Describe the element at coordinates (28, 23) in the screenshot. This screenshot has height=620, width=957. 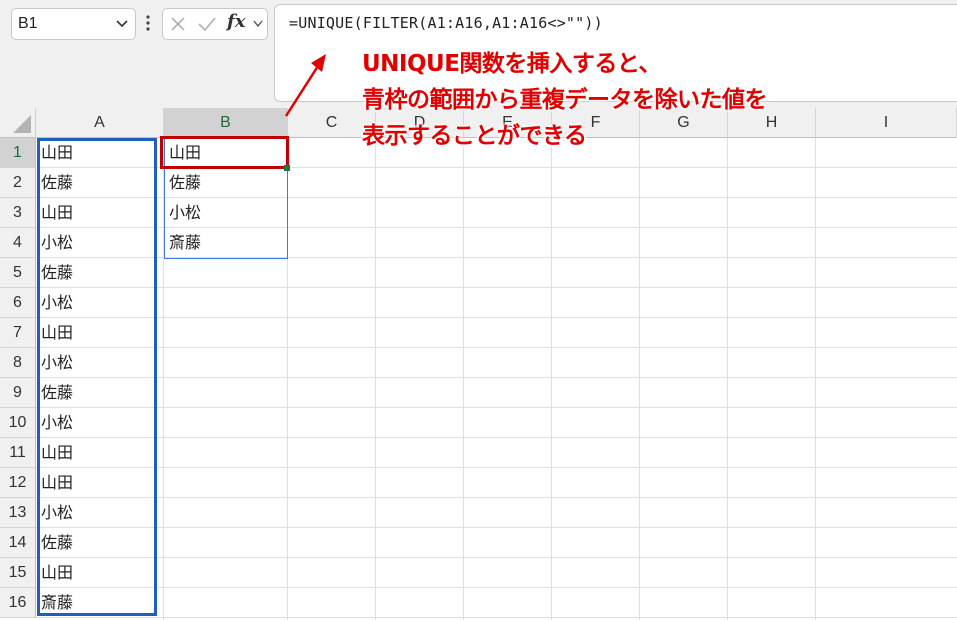
I see `name-box-value: B1` at that location.